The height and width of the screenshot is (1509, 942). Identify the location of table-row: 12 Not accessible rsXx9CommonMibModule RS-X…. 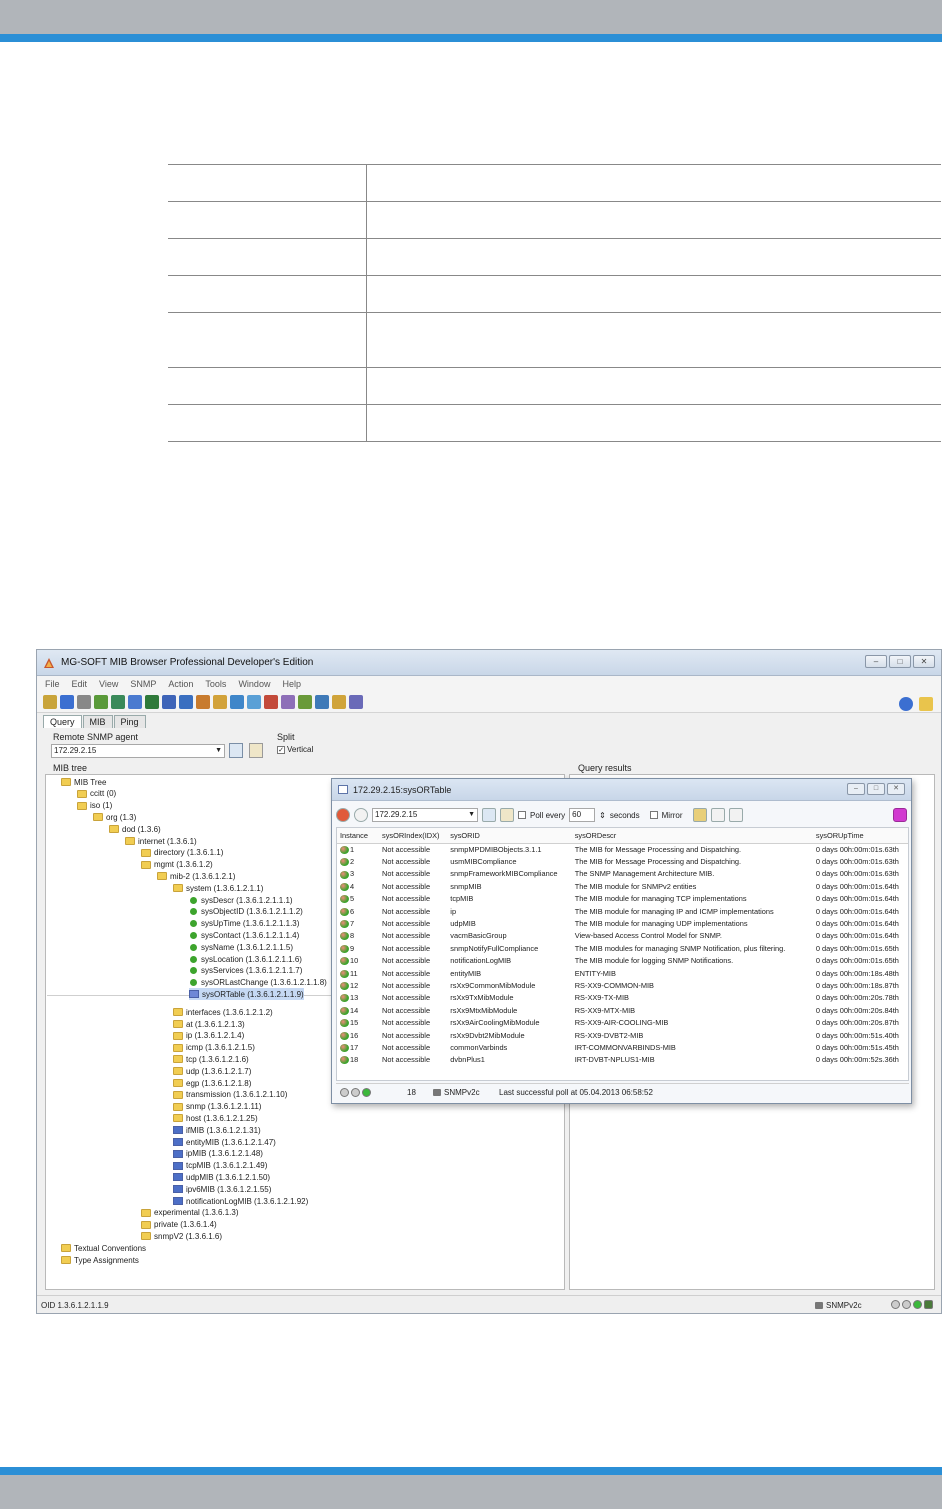
(622, 985).